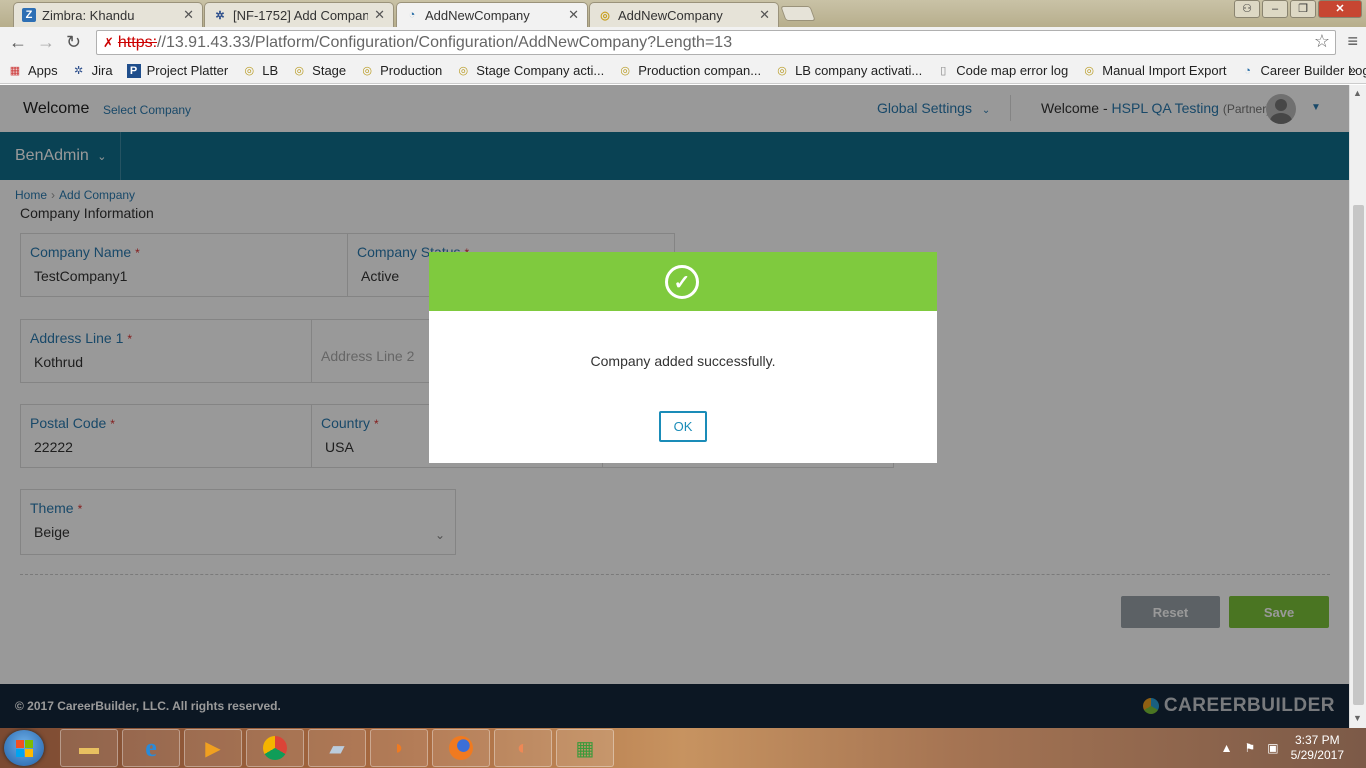 This screenshot has height=768, width=1366. What do you see at coordinates (399, 748) in the screenshot?
I see `app-flame-icon: ◗` at bounding box center [399, 748].